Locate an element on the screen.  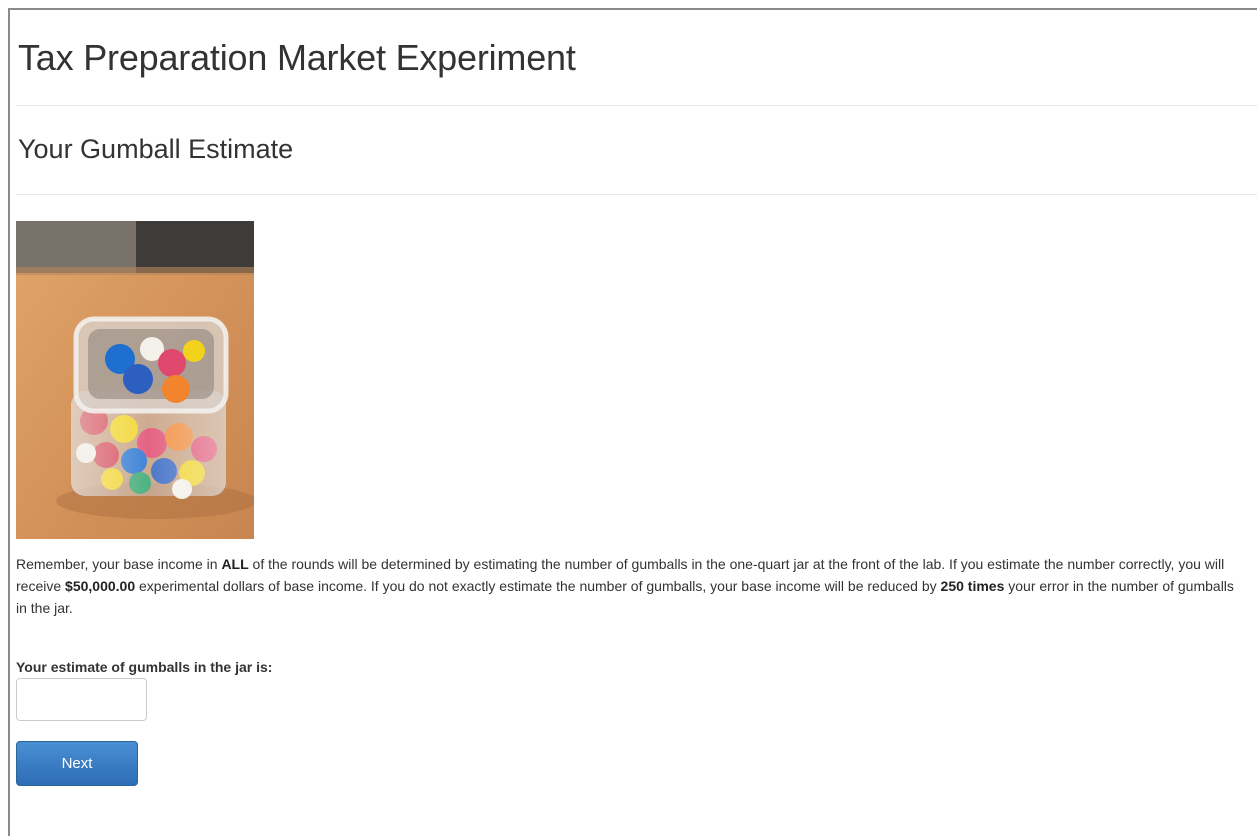
instructions-emphasis: 250 times is located at coordinates (972, 586).